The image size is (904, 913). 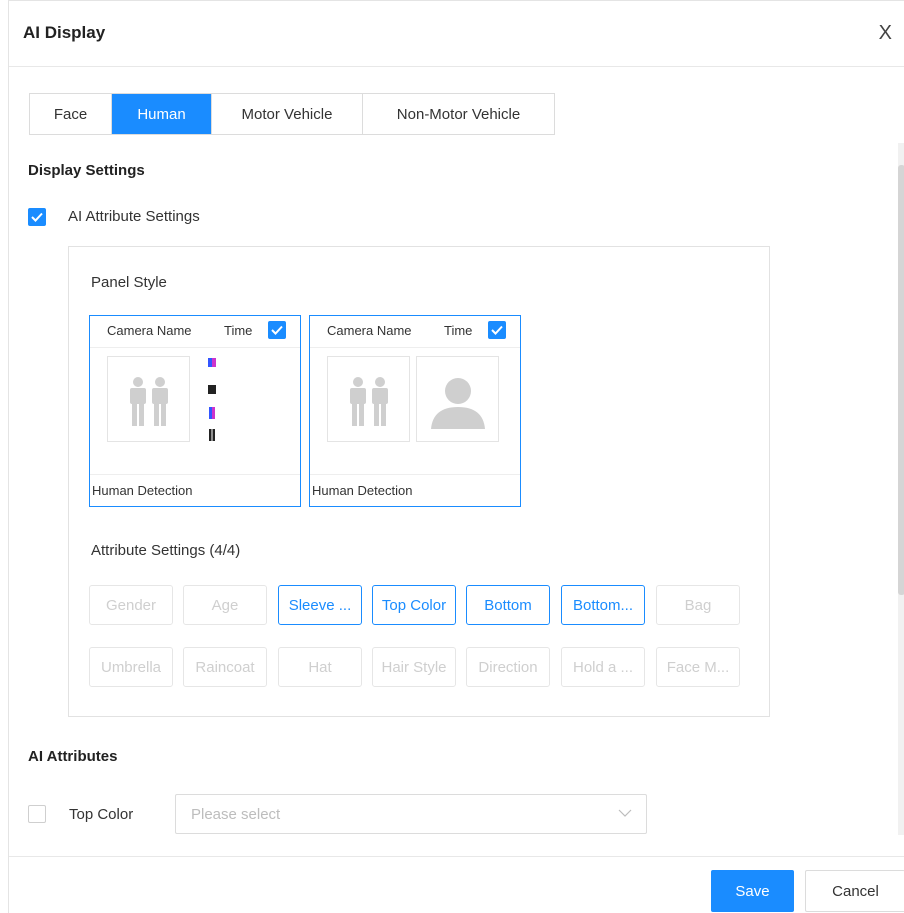 What do you see at coordinates (225, 667) in the screenshot?
I see `attr-raincoat-button: Raincoat` at bounding box center [225, 667].